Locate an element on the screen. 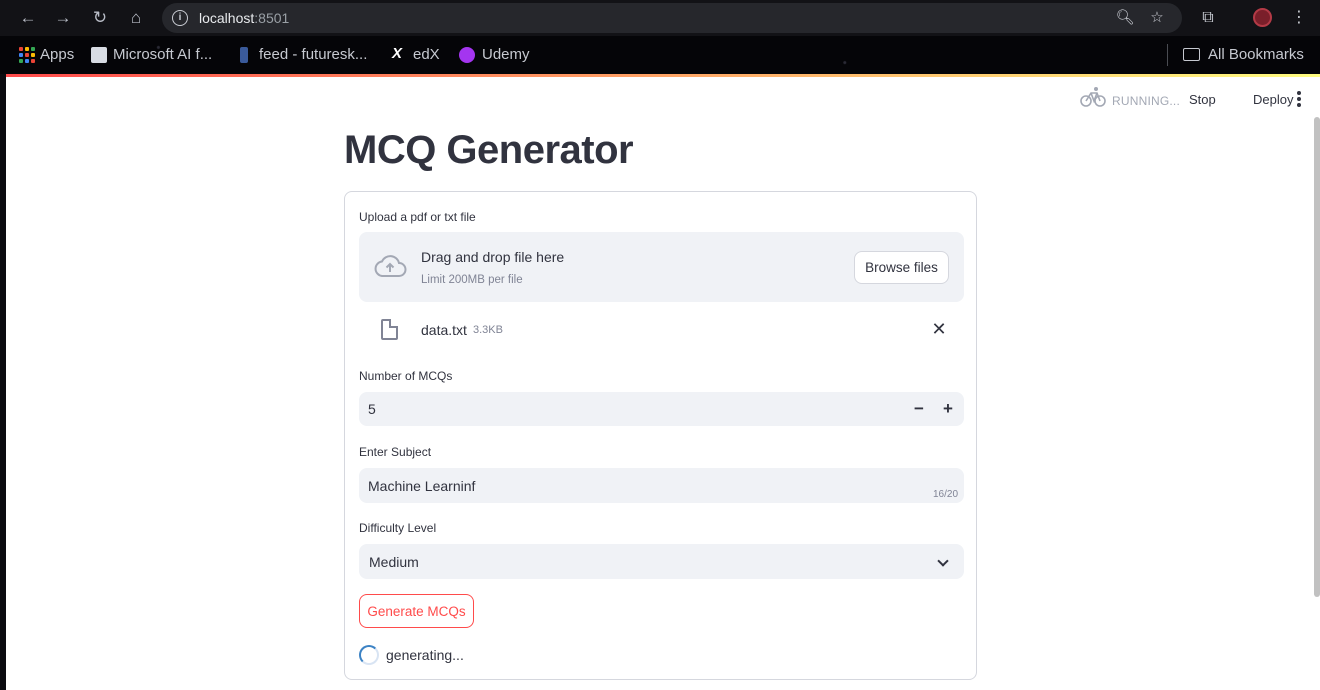  upload-label: Upload a pdf or txt file is located at coordinates (417, 217).